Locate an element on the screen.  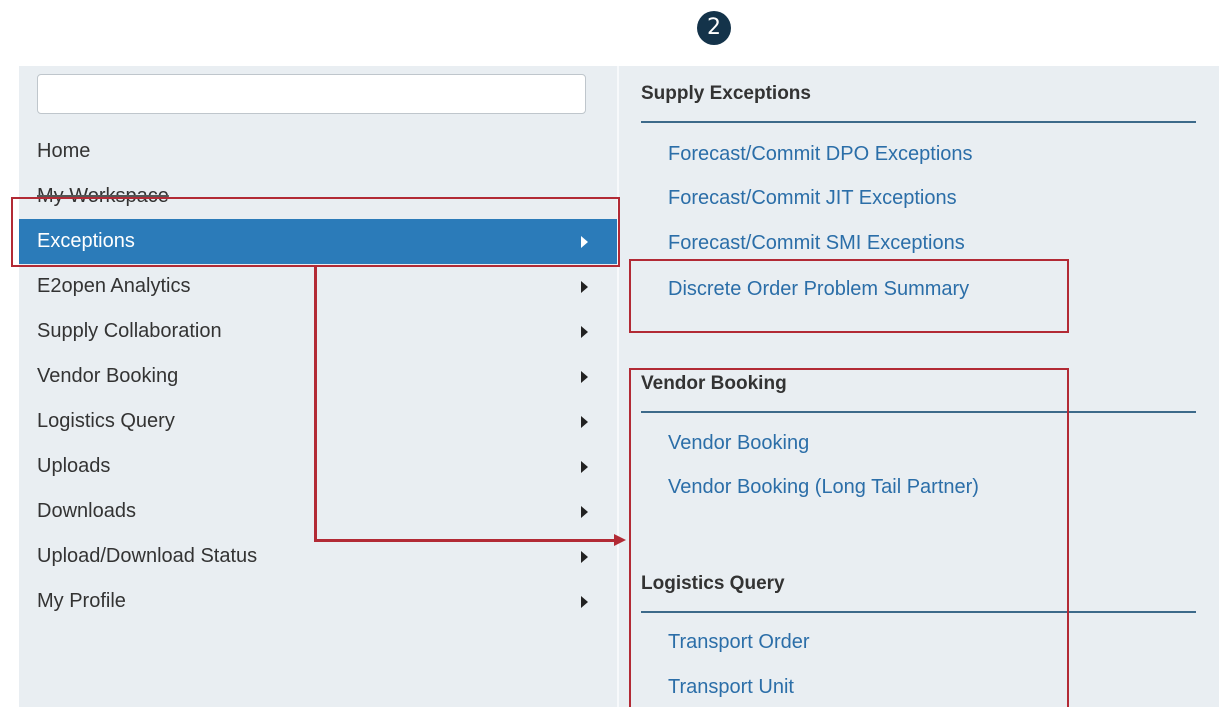
nav-item-label: Home is located at coordinates (64, 151).